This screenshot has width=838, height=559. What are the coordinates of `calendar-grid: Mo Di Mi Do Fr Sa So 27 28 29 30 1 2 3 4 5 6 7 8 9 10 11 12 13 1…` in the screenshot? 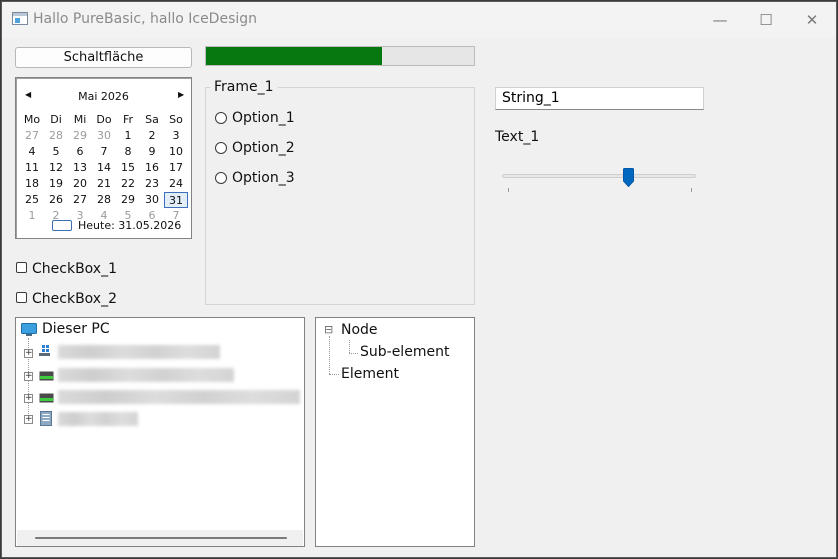 It's located at (104, 168).